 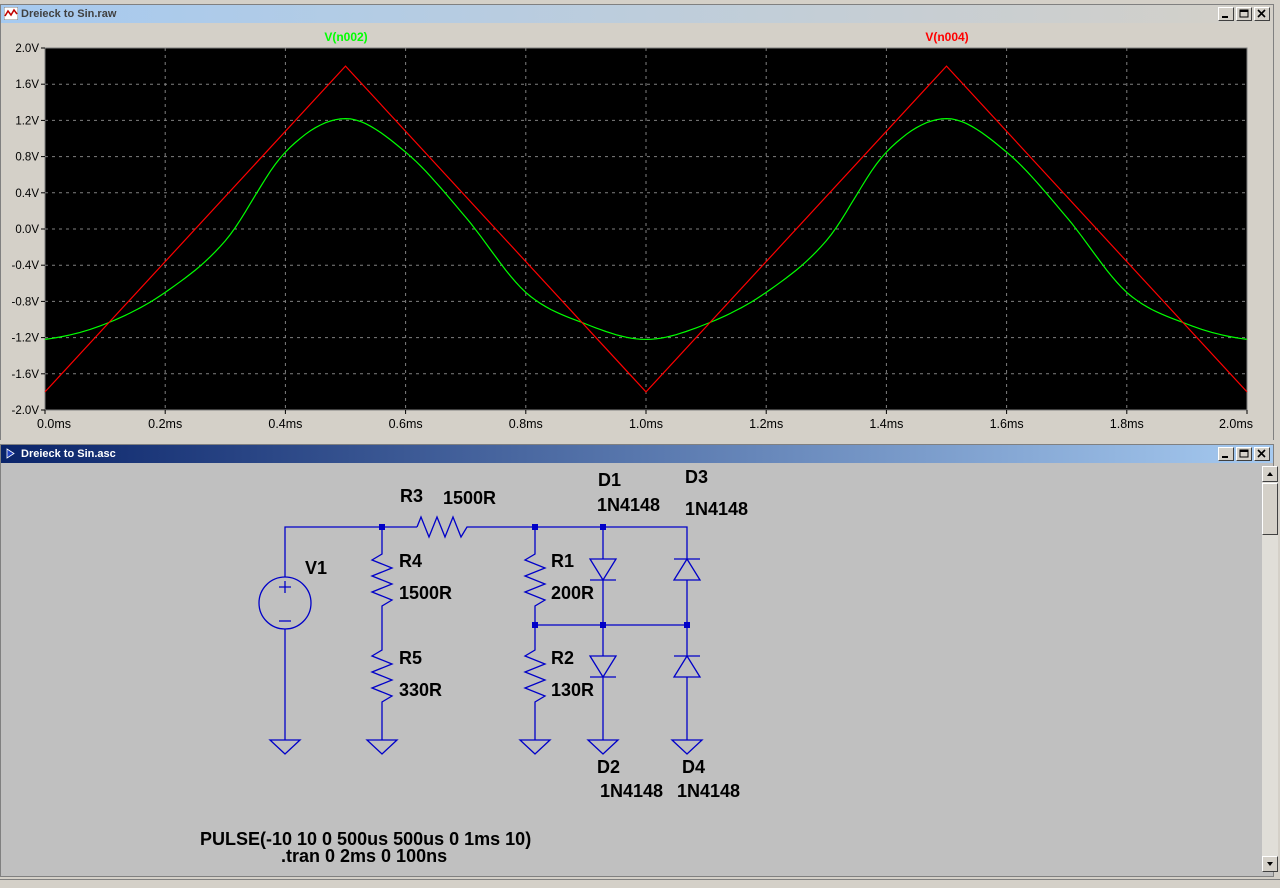 I want to click on label-r1-ref: R1, so click(x=562, y=561).